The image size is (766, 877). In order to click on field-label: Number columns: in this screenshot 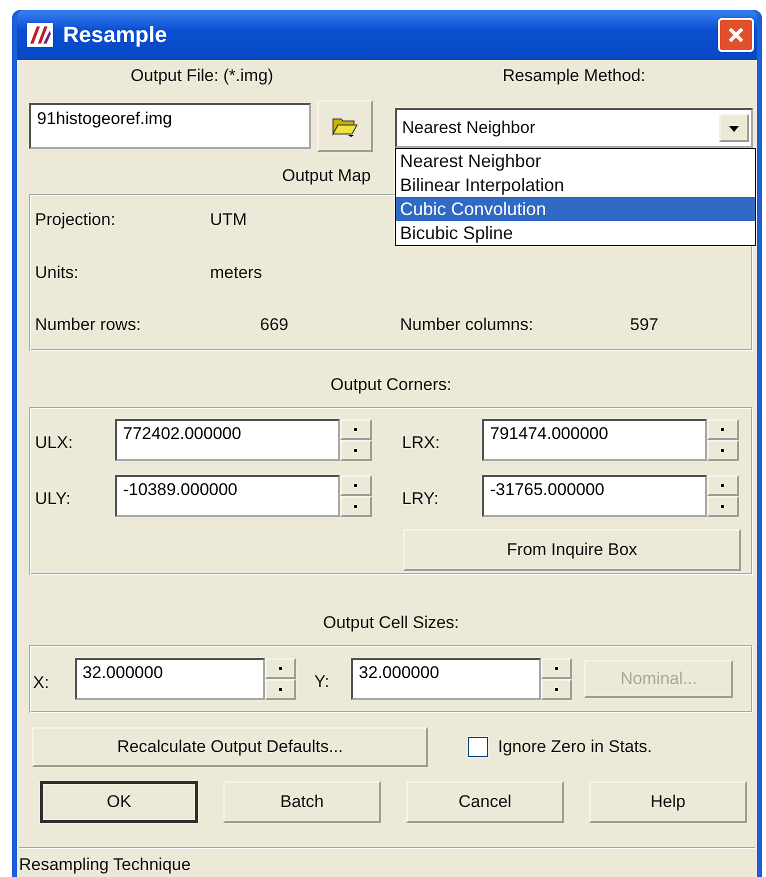, I will do `click(467, 325)`.